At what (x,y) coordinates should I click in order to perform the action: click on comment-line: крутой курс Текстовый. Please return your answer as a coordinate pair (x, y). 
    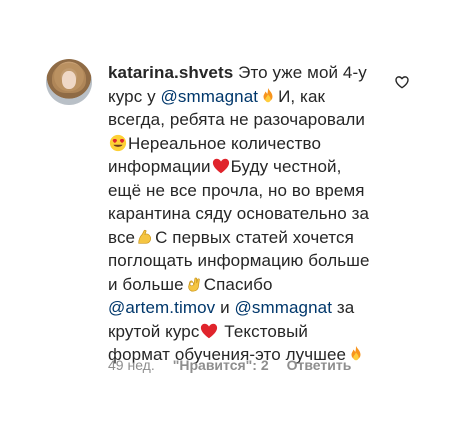
    Looking at the image, I should click on (260, 332).